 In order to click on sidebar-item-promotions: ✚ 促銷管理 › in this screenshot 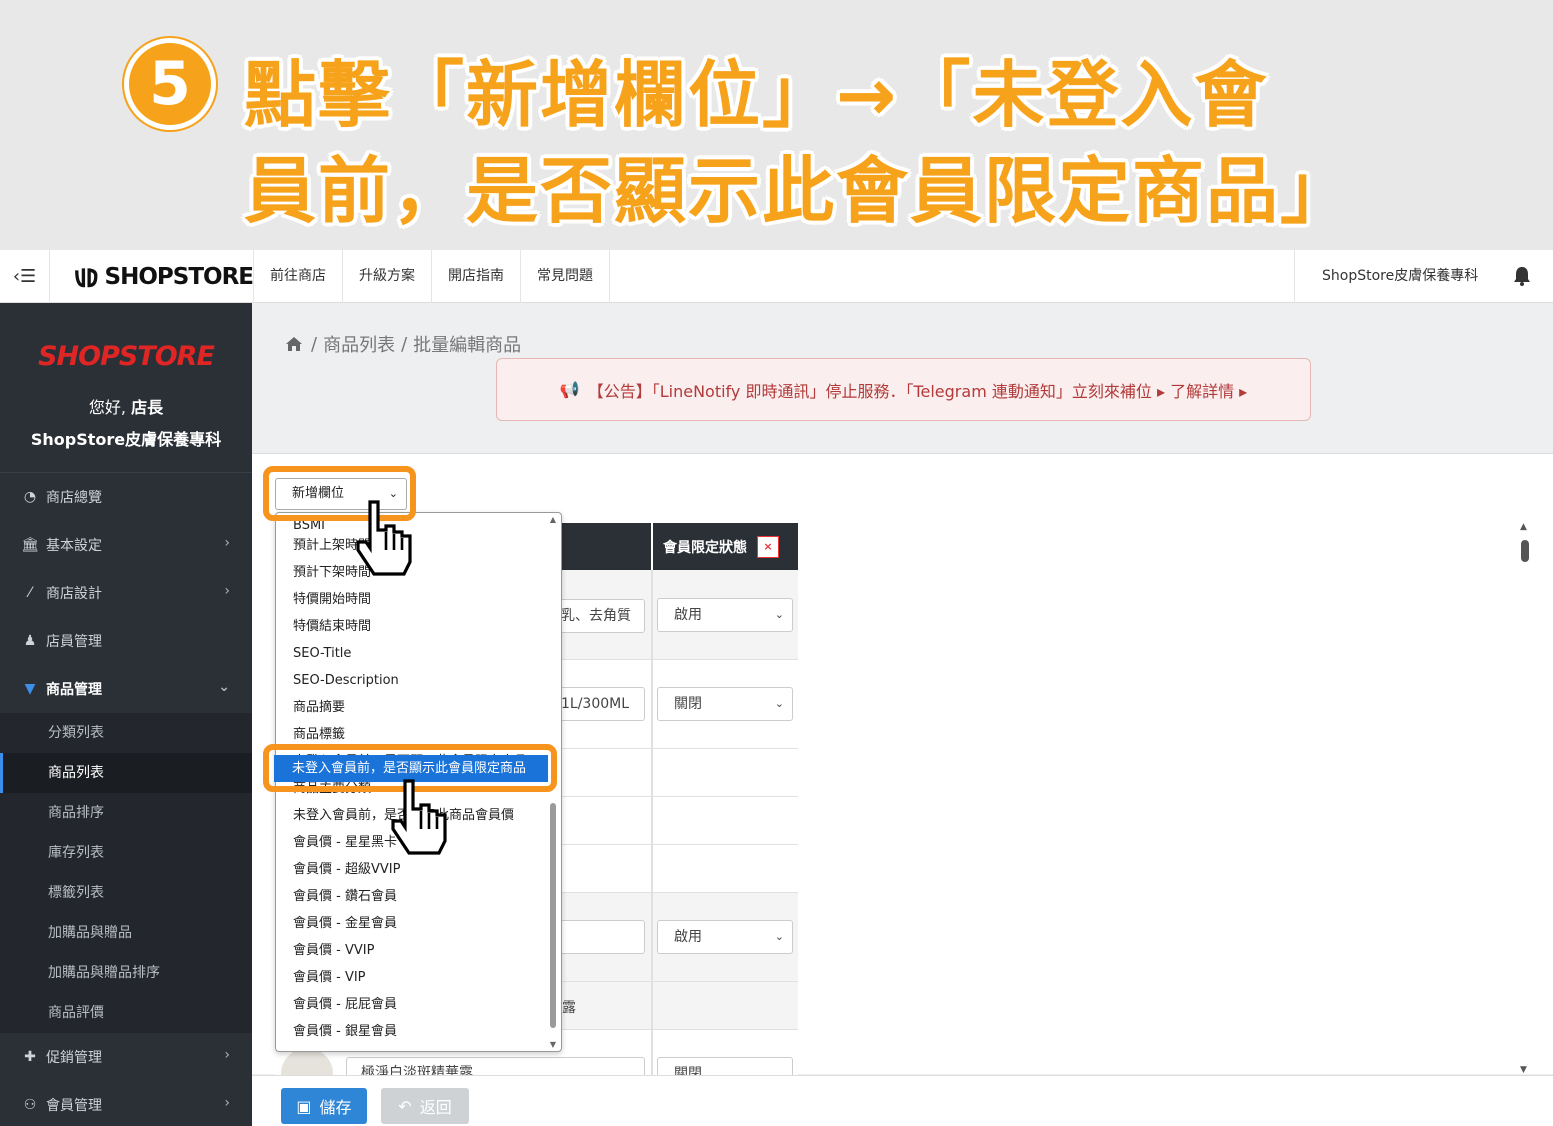, I will do `click(126, 1057)`.